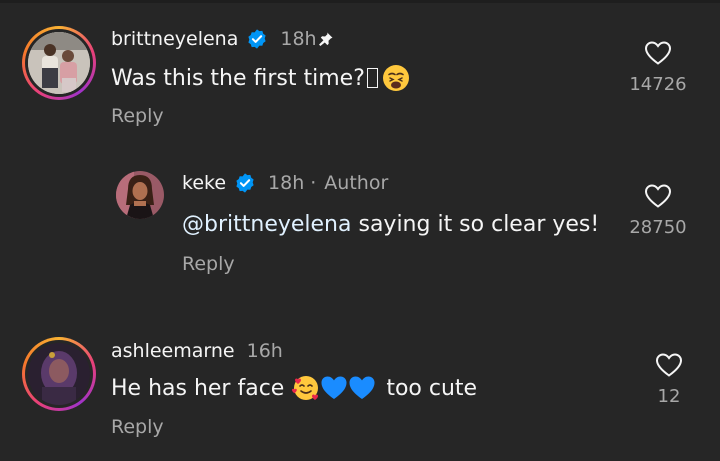  What do you see at coordinates (356, 183) in the screenshot?
I see `author-label: Author` at bounding box center [356, 183].